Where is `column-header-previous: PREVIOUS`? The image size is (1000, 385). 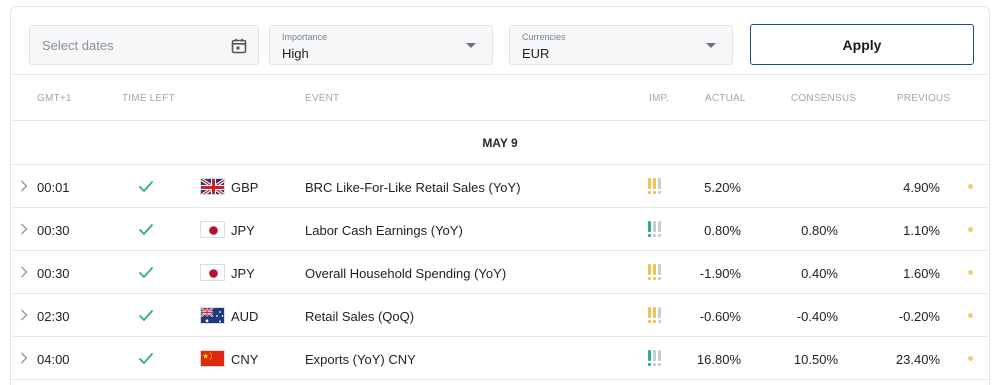 column-header-previous: PREVIOUS is located at coordinates (924, 98).